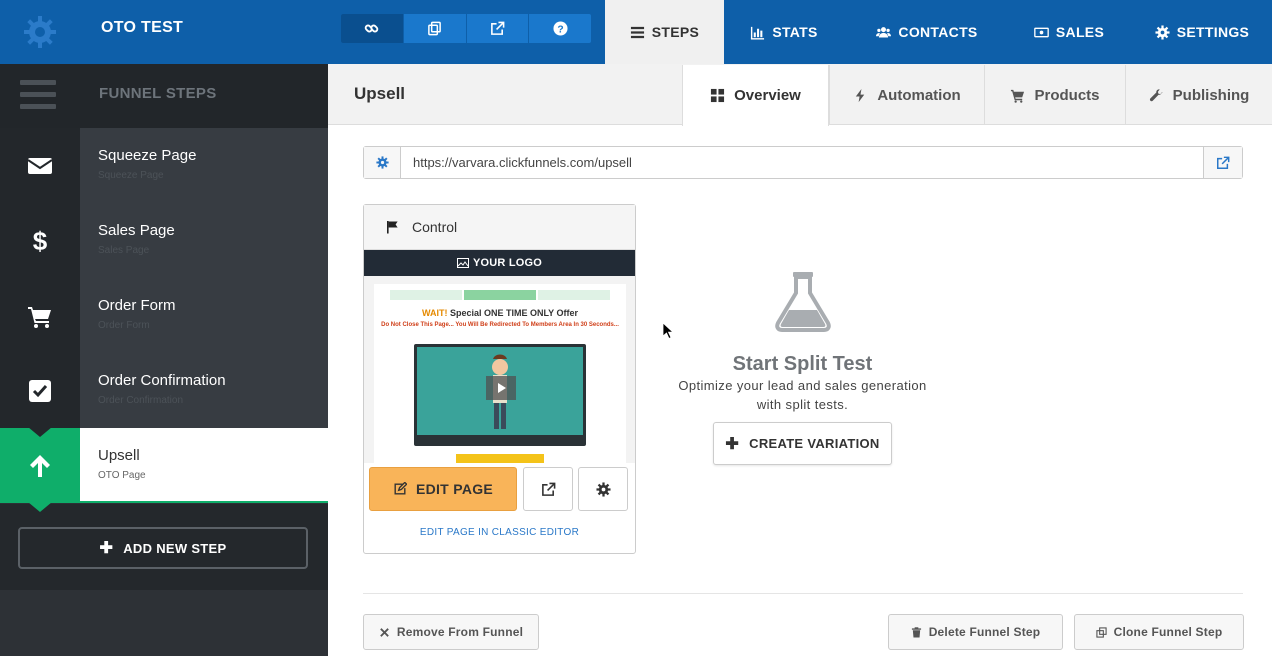 Image resolution: width=1272 pixels, height=656 pixels. What do you see at coordinates (124, 250) in the screenshot?
I see `step-subtitle: Sales Page` at bounding box center [124, 250].